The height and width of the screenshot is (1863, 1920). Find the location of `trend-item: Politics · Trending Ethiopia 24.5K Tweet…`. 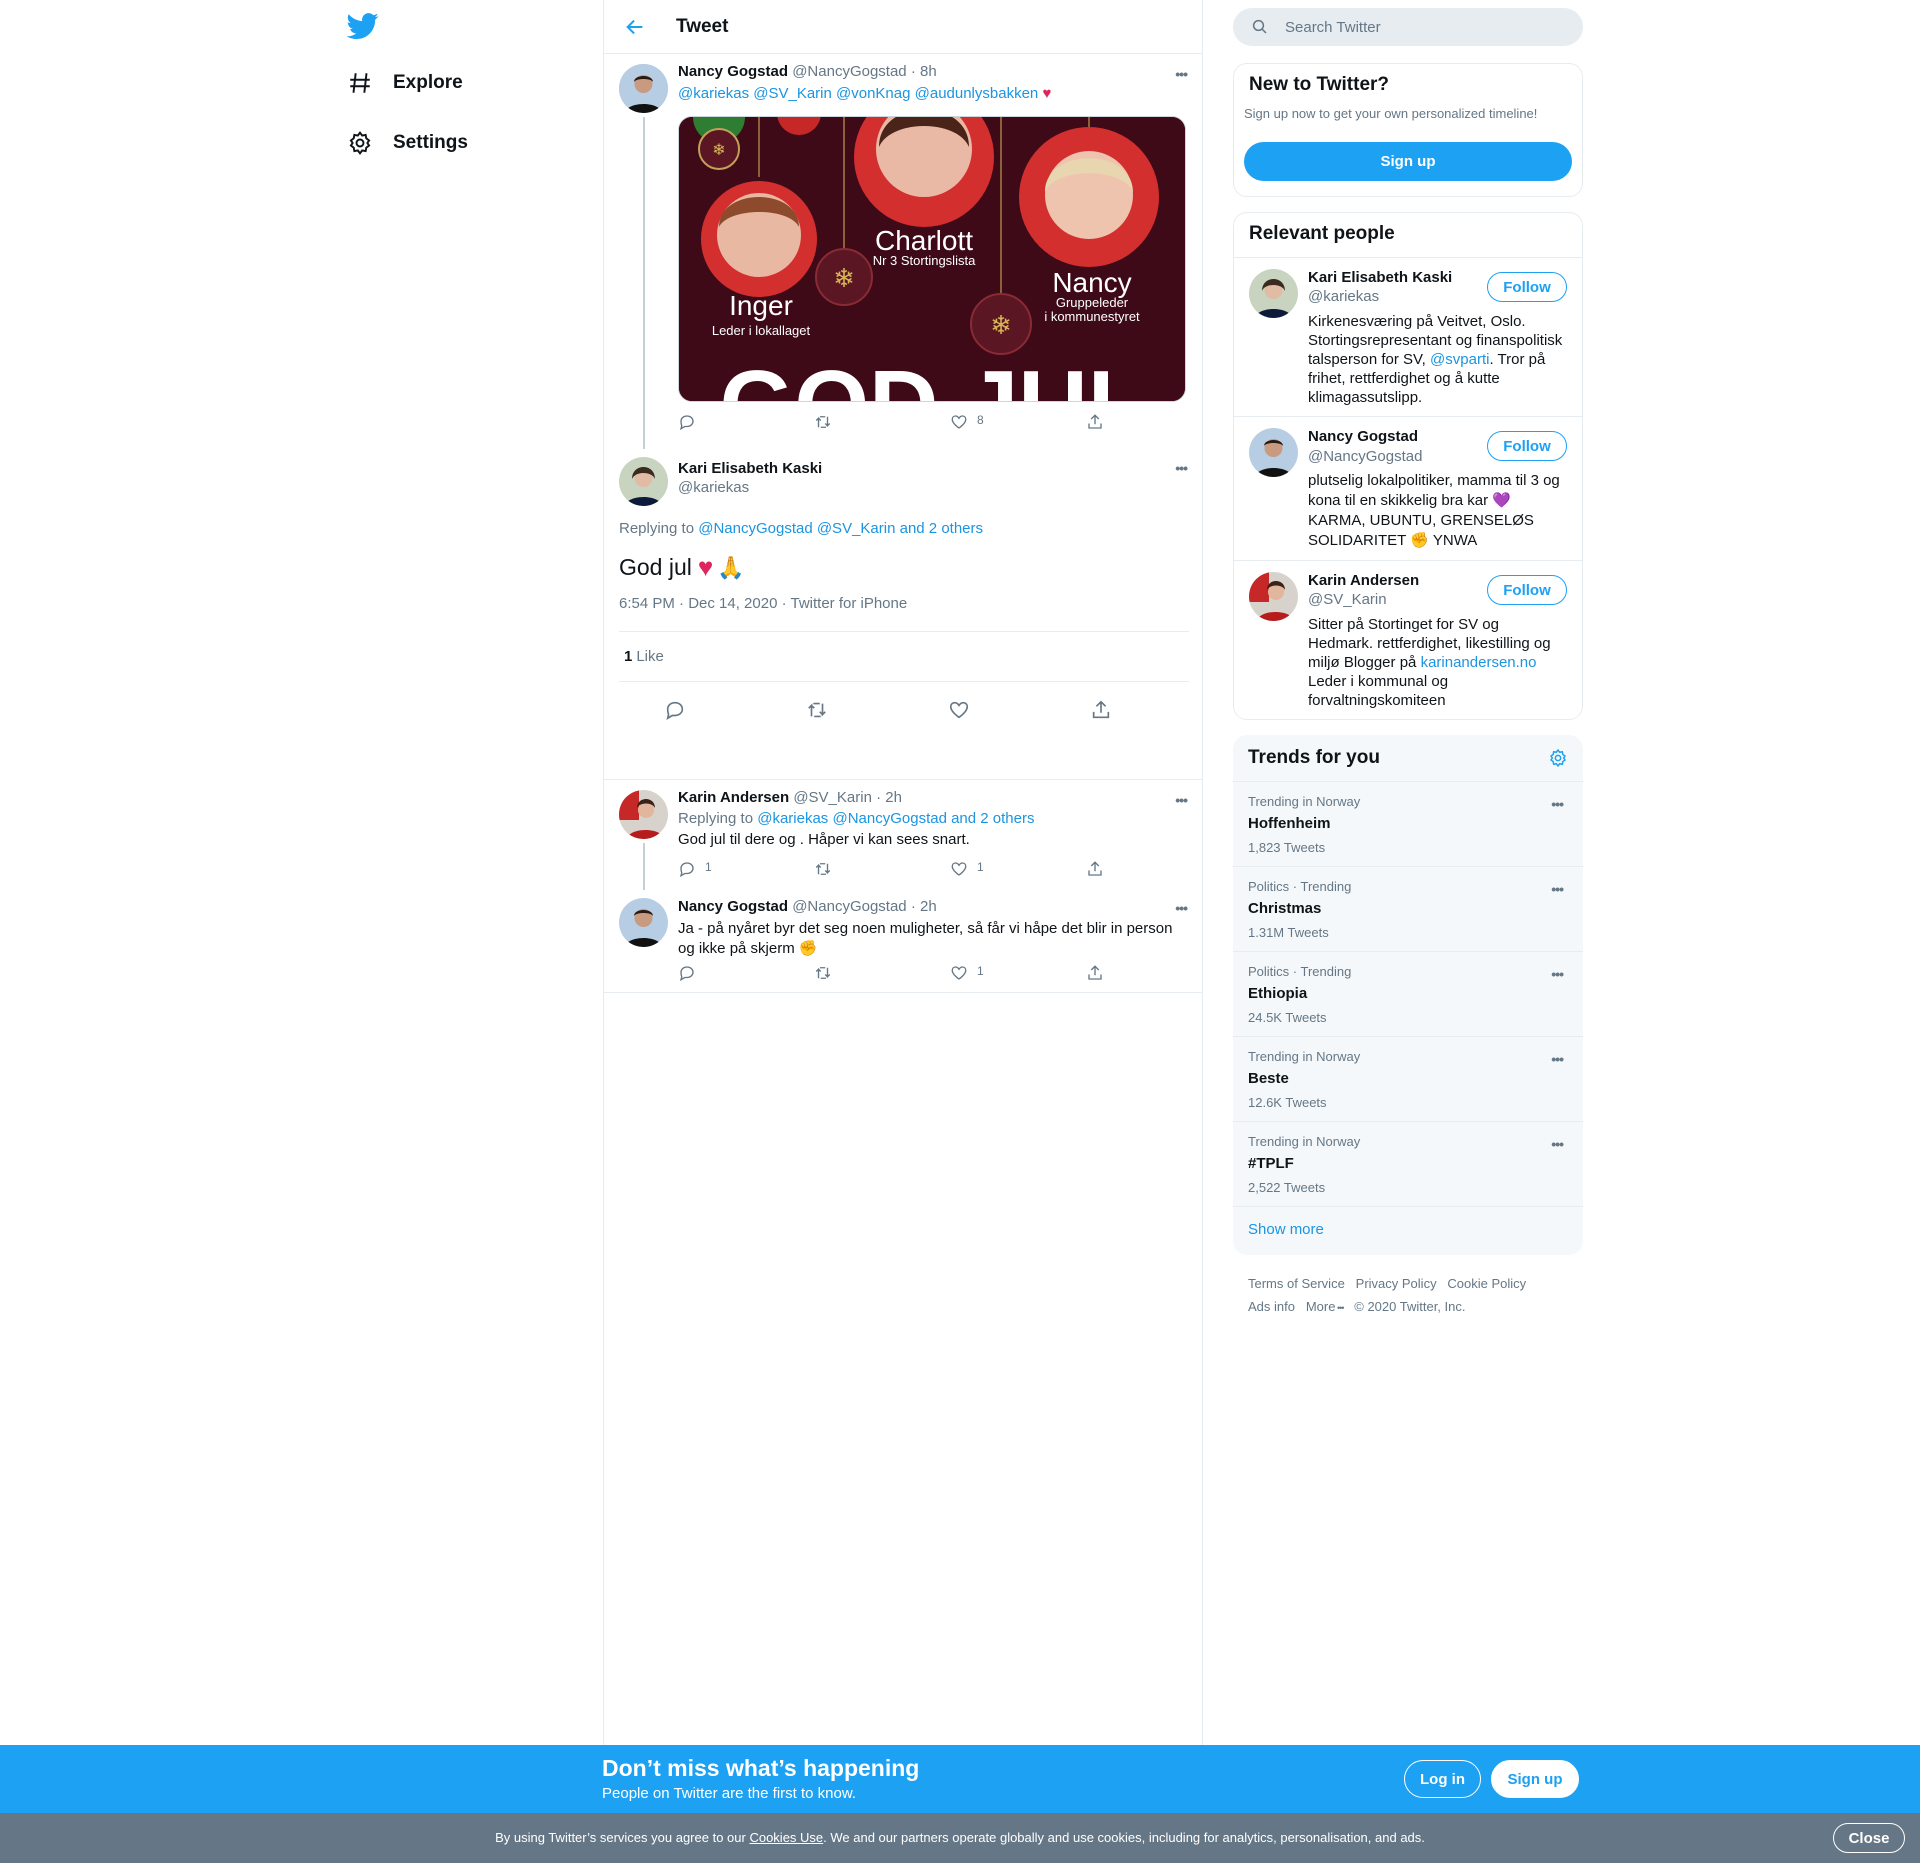

trend-item: Politics · Trending Ethiopia 24.5K Tweet… is located at coordinates (1408, 993).